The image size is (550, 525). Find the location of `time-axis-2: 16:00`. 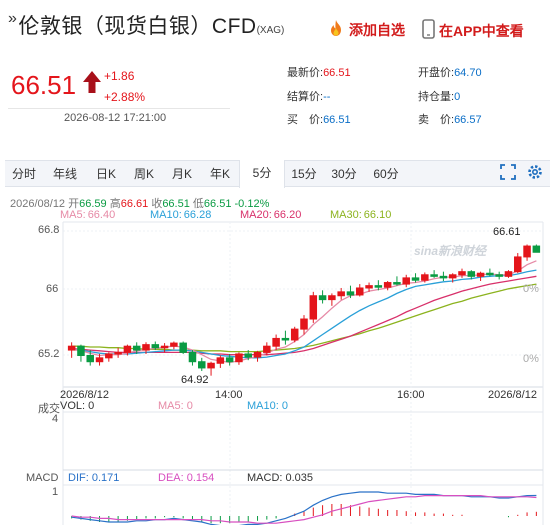

time-axis-2: 16:00 is located at coordinates (411, 395).